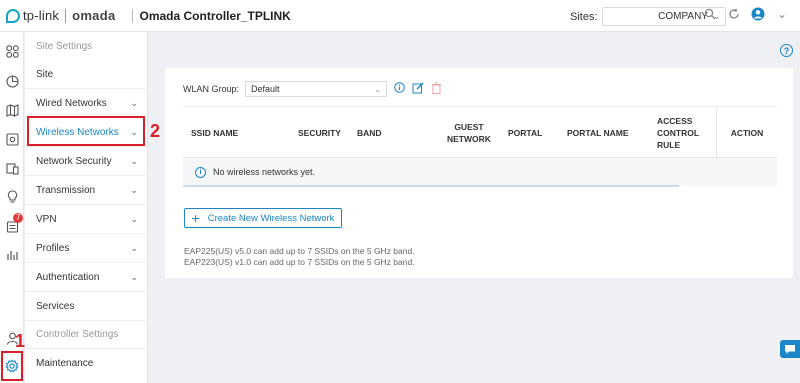 The height and width of the screenshot is (383, 800). What do you see at coordinates (71, 103) in the screenshot?
I see `menu-item-label: Wired Networks` at bounding box center [71, 103].